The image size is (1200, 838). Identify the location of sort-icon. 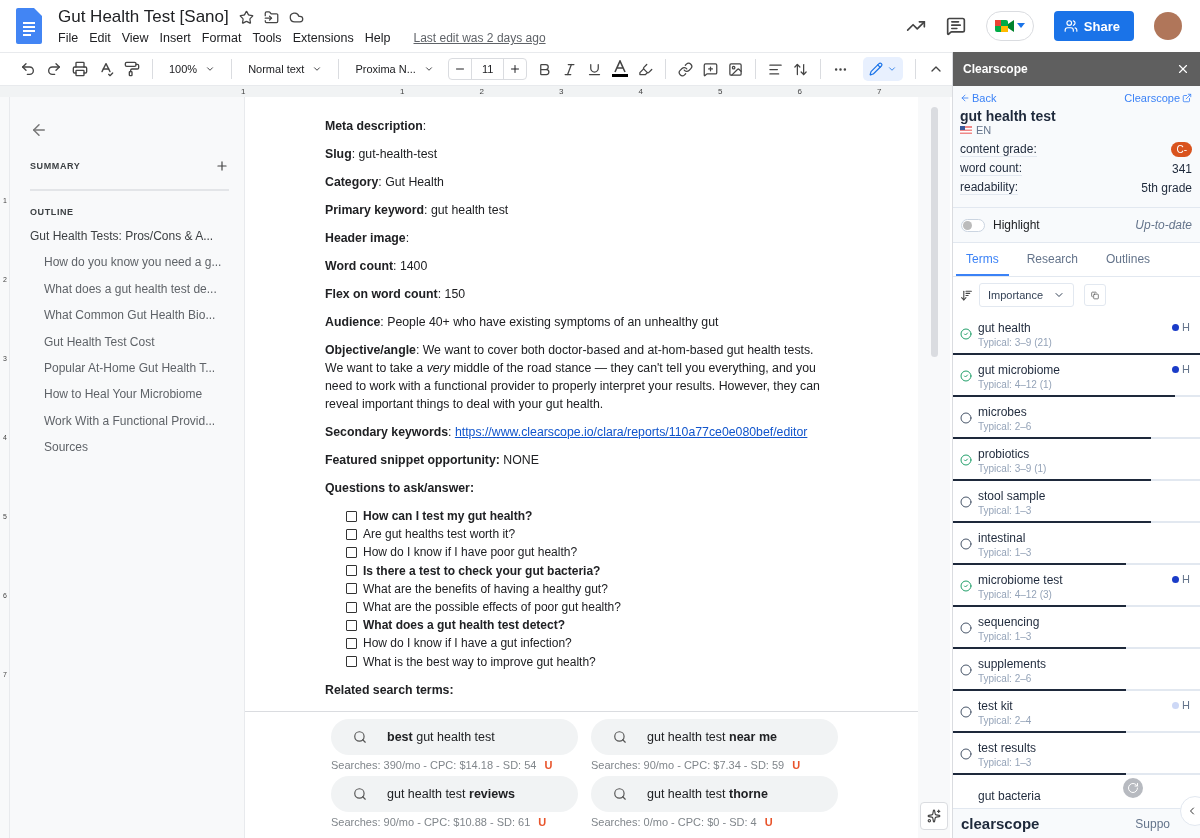
(966, 295).